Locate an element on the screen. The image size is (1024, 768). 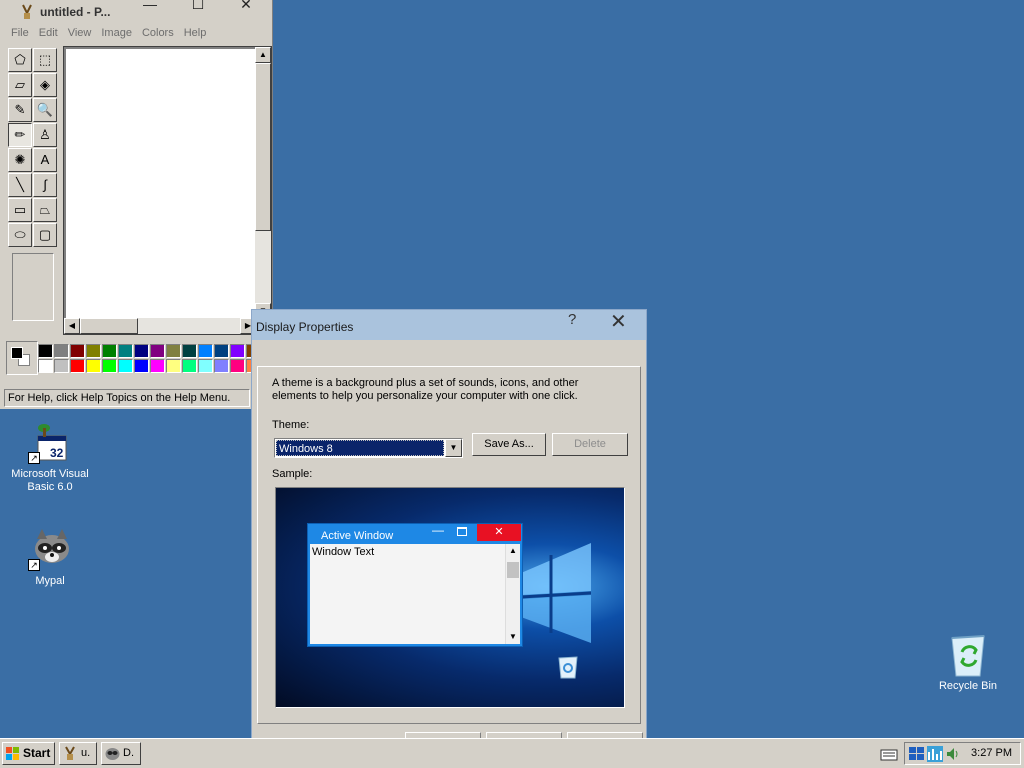
ellipse-icon: ⬭ is located at coordinates (20, 235).